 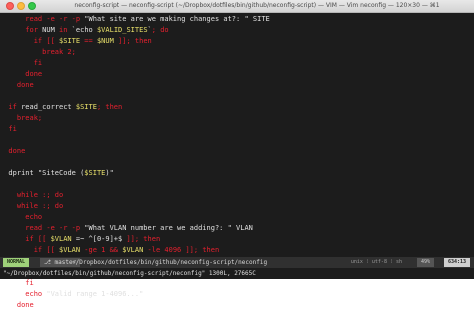 I want to click on file-percent-indicator: 49%, so click(x=425, y=262).